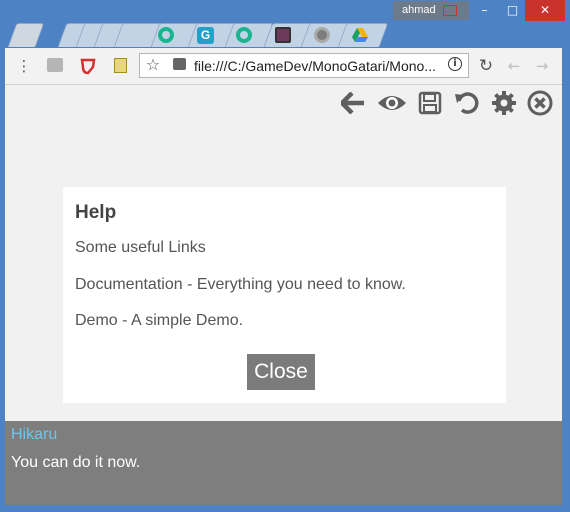 This screenshot has height=512, width=570. Describe the element at coordinates (56, 66) in the screenshot. I see `extension-icon` at that location.